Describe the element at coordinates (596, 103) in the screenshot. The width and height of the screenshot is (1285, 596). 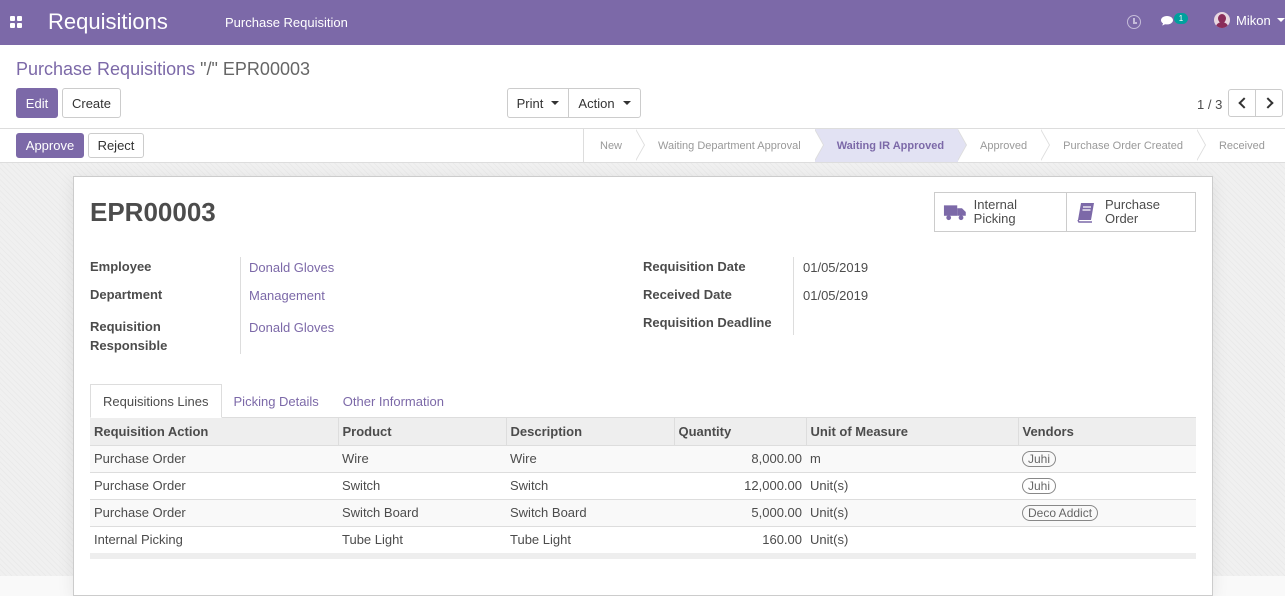
I see `action-label: Action` at that location.